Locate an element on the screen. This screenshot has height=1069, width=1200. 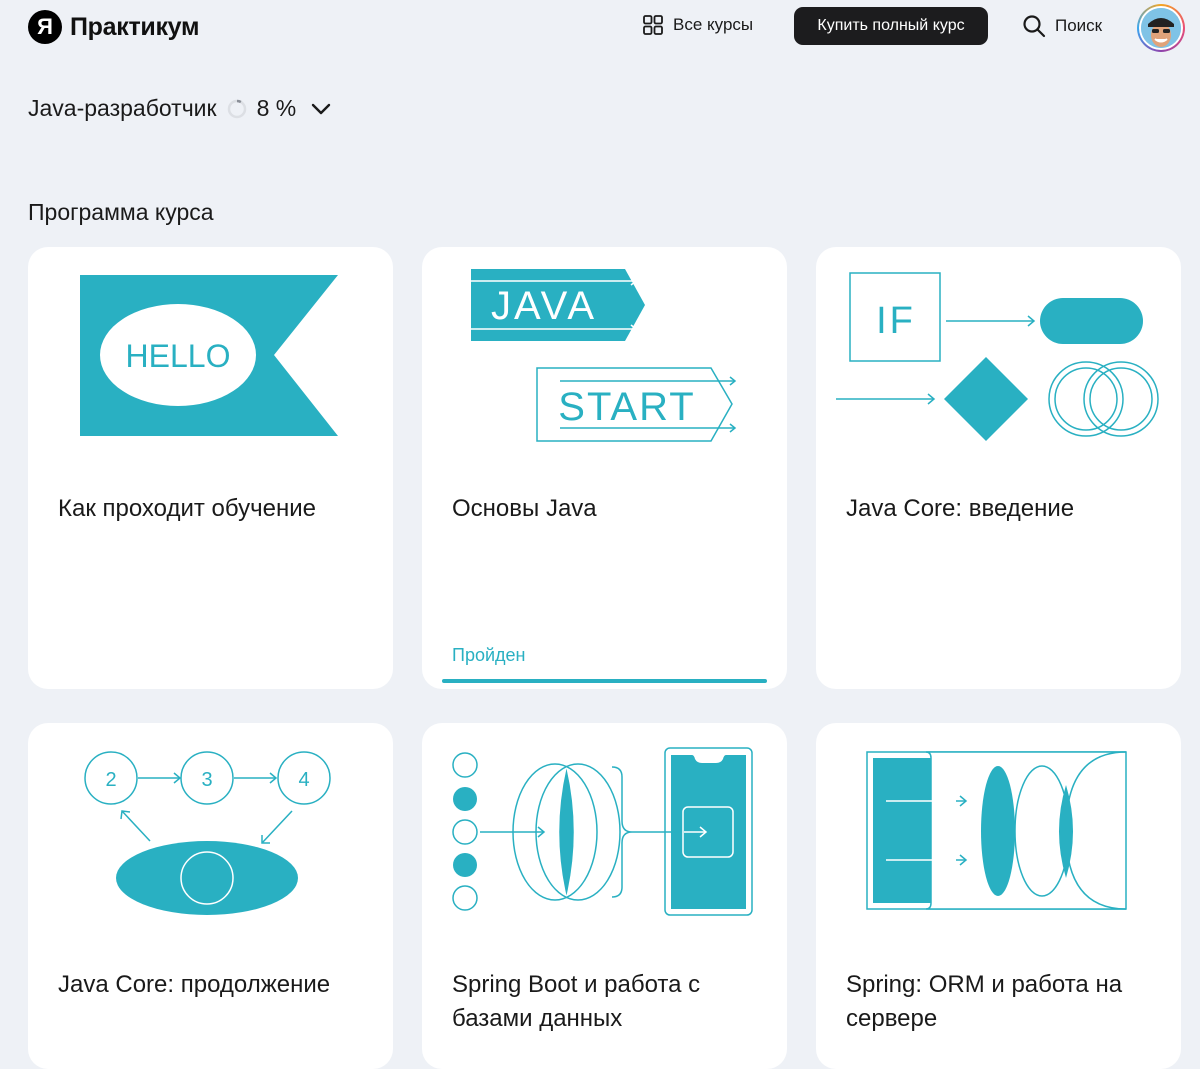
course-progress-percent: 8 % is located at coordinates (276, 108).